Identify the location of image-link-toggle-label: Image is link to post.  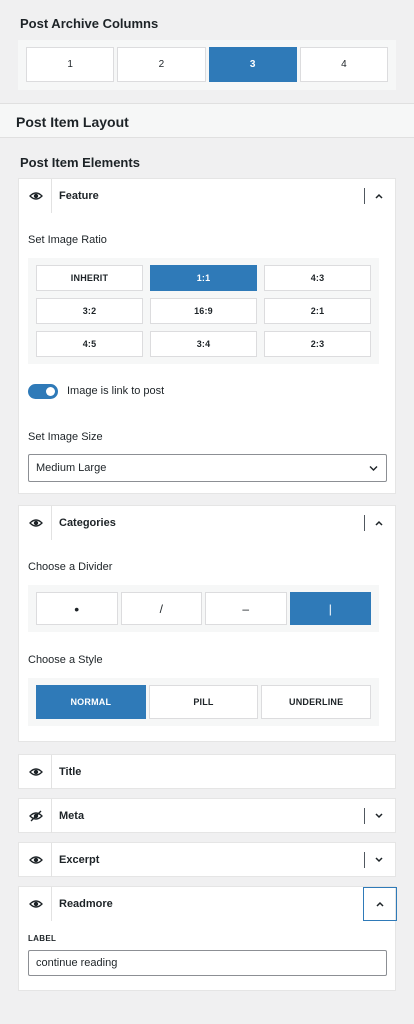
(116, 391).